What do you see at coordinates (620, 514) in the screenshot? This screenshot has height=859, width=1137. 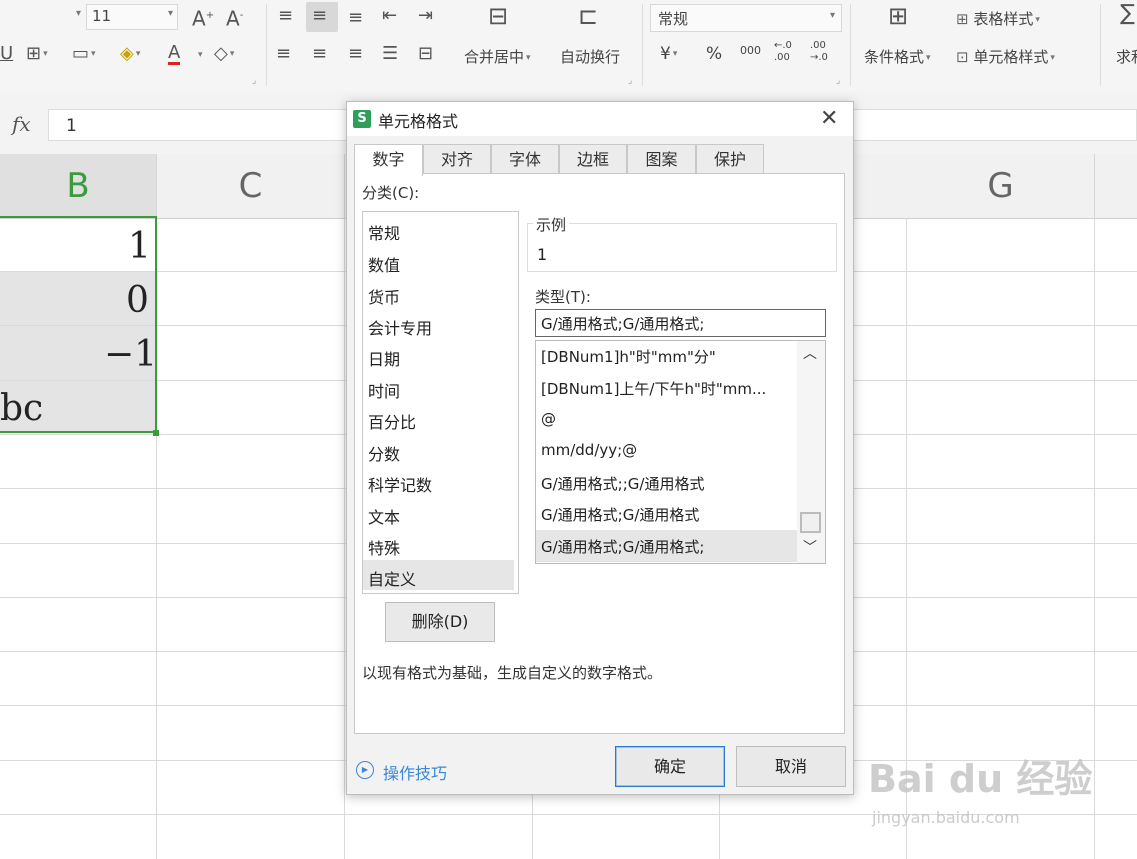 I see `type-list-item: G/通用格式;G/通用格式` at bounding box center [620, 514].